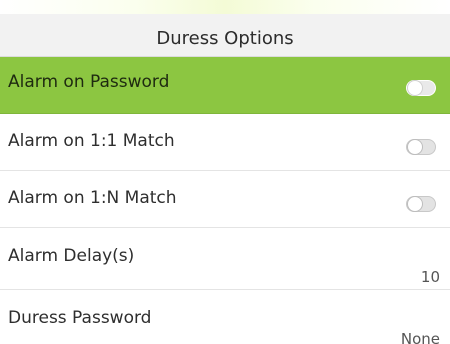 The width and height of the screenshot is (450, 344). What do you see at coordinates (420, 337) in the screenshot?
I see `duress-password-value: None` at bounding box center [420, 337].